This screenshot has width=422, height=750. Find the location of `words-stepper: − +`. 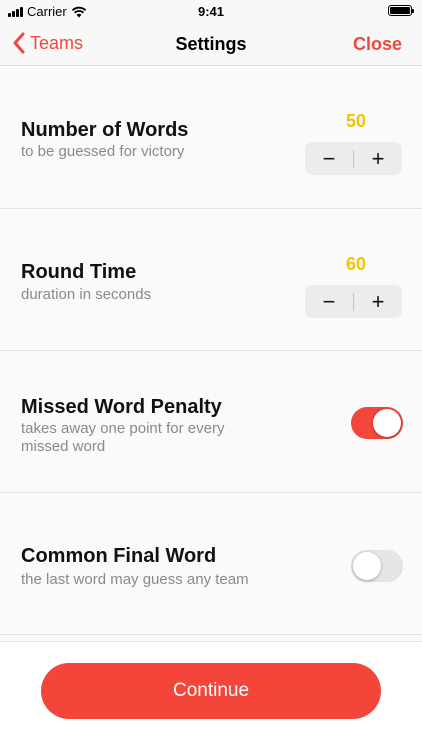

words-stepper: − + is located at coordinates (353, 158).